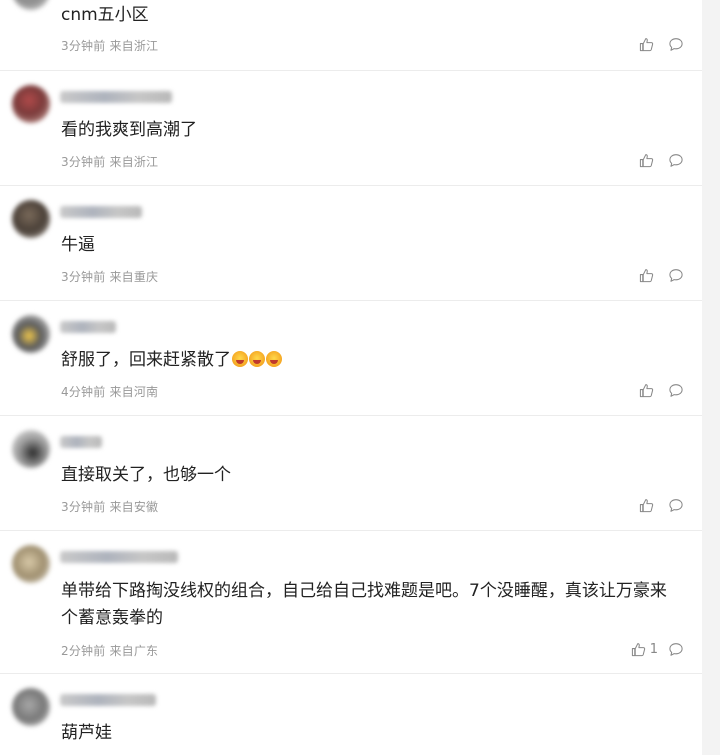 The image size is (720, 755). What do you see at coordinates (146, 475) in the screenshot?
I see `comment-text: 直接取关了，也够一个` at bounding box center [146, 475].